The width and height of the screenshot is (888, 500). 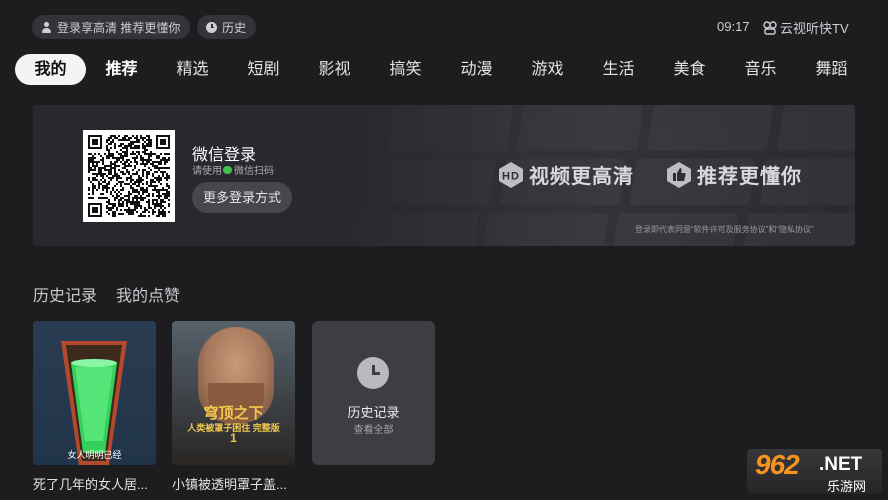 What do you see at coordinates (254, 171) in the screenshot?
I see `subtitle-suffix: 微信扫码` at bounding box center [254, 171].